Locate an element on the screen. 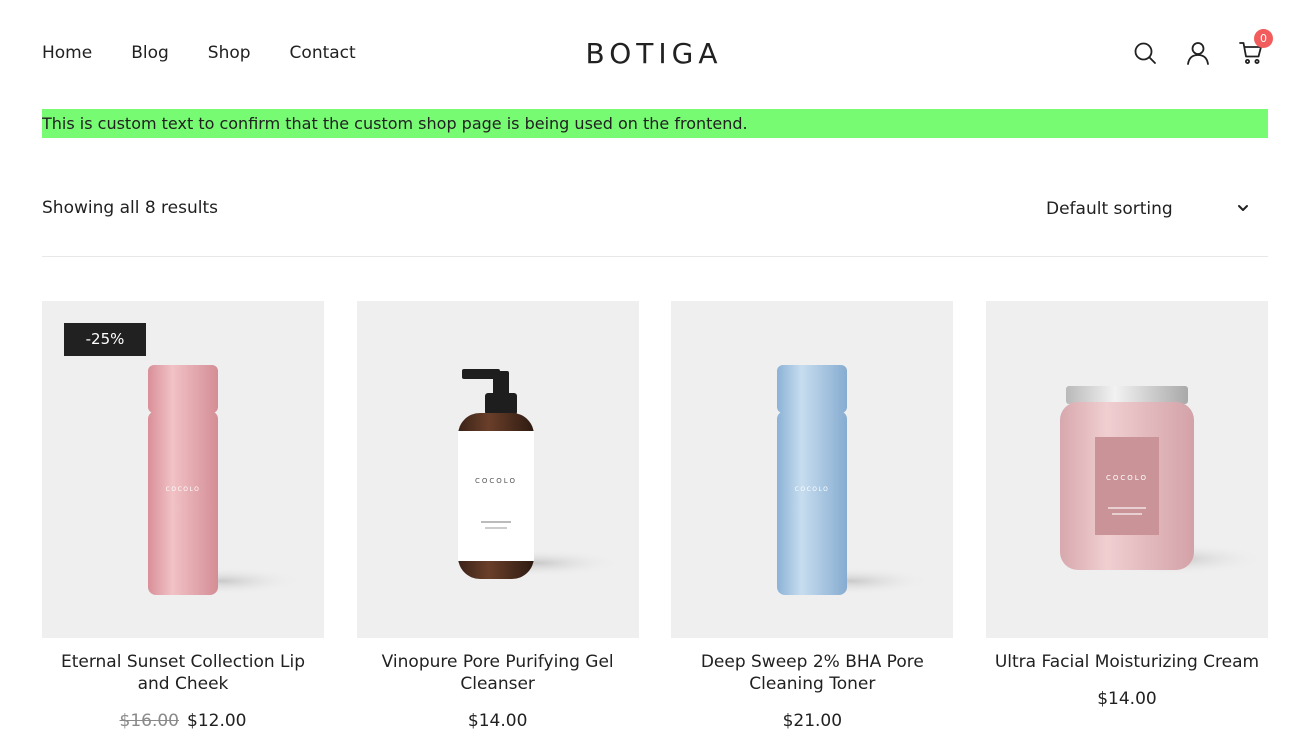 The height and width of the screenshot is (747, 1300). blue-bottle-image: COCOLO is located at coordinates (851, 480).